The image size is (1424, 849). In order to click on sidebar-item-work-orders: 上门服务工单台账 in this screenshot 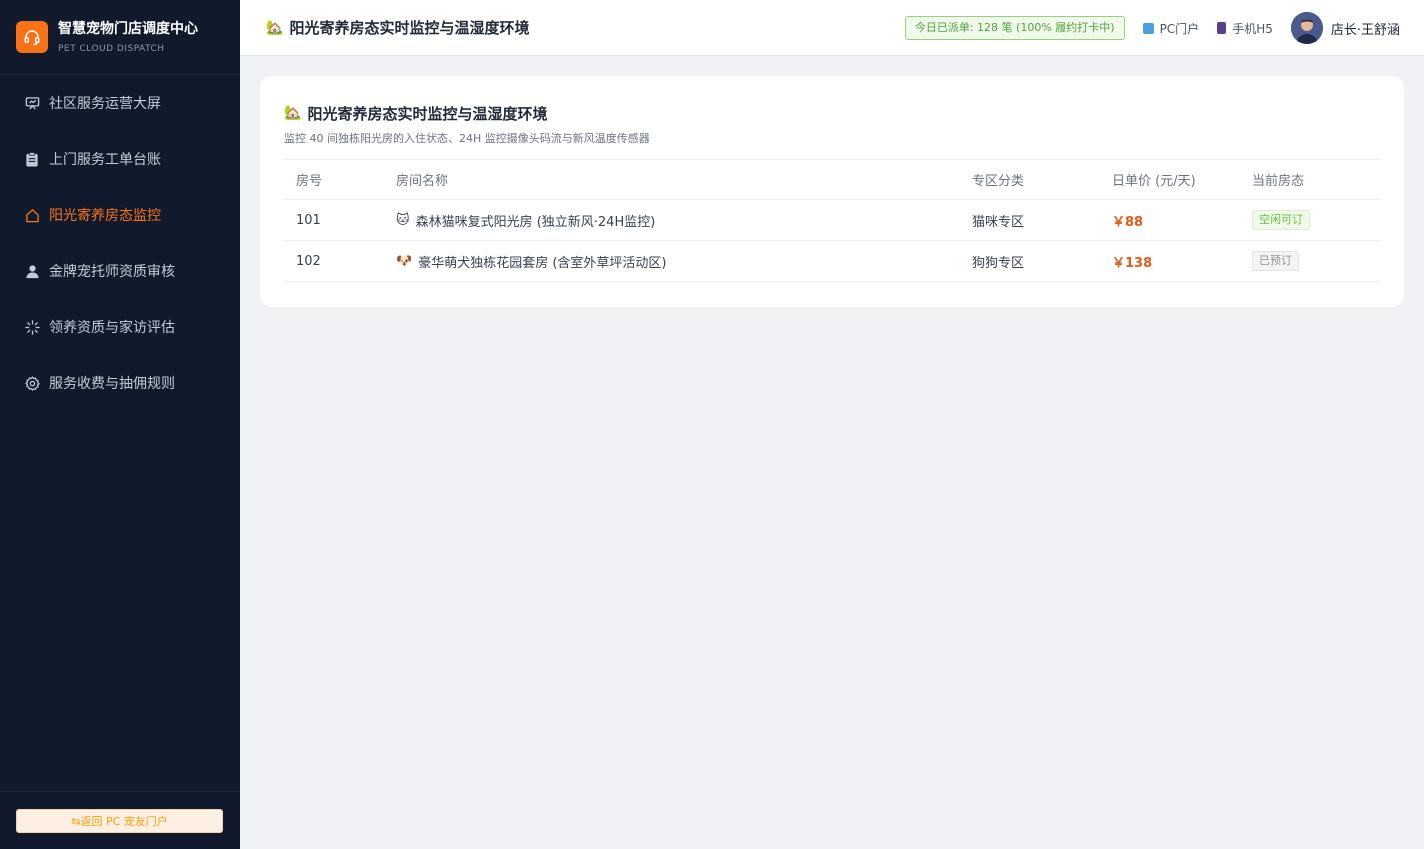, I will do `click(120, 159)`.